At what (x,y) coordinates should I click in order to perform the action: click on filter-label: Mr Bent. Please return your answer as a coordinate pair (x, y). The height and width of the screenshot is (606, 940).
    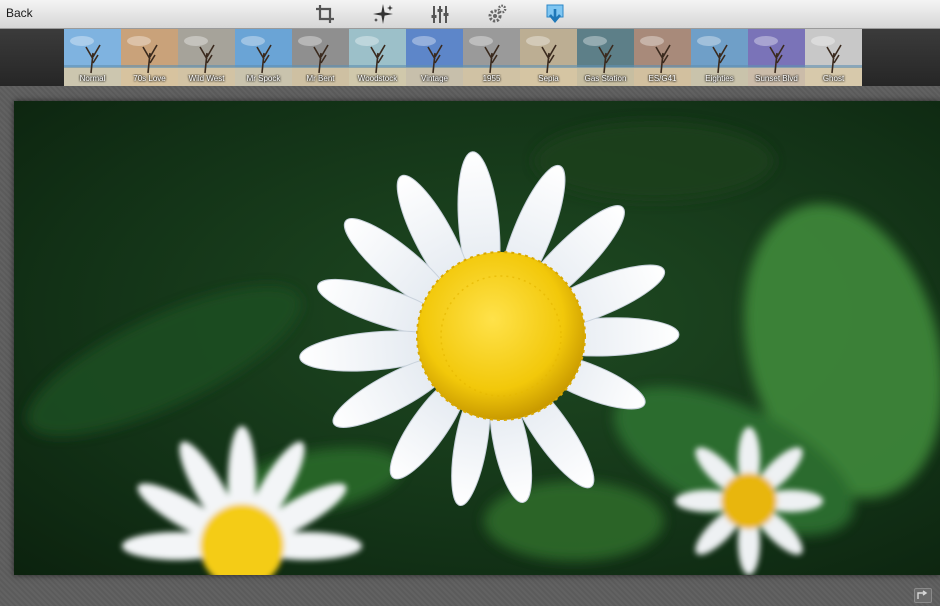
    Looking at the image, I should click on (320, 78).